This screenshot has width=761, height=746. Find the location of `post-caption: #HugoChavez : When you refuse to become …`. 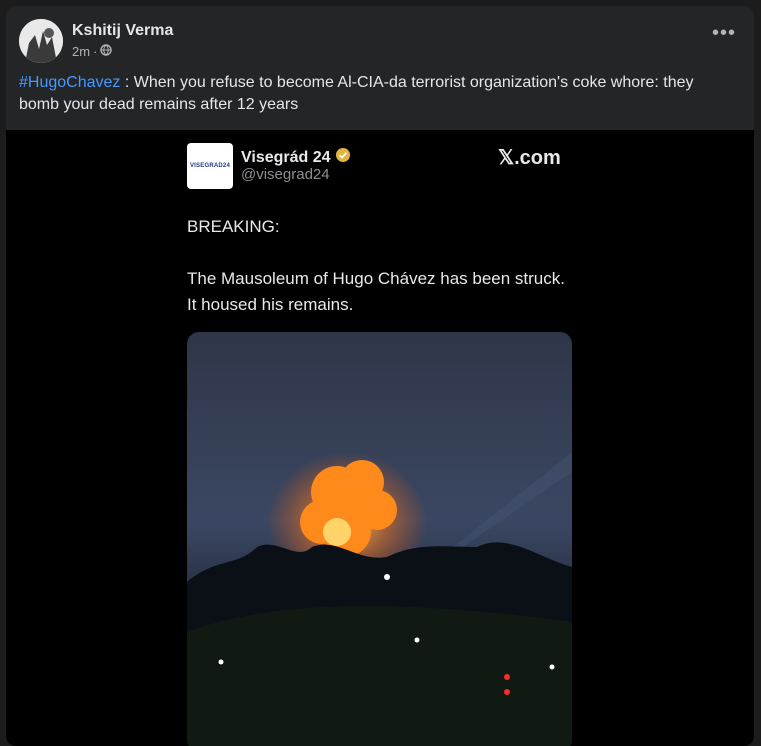

post-caption: #HugoChavez : When you refuse to become … is located at coordinates (374, 94).